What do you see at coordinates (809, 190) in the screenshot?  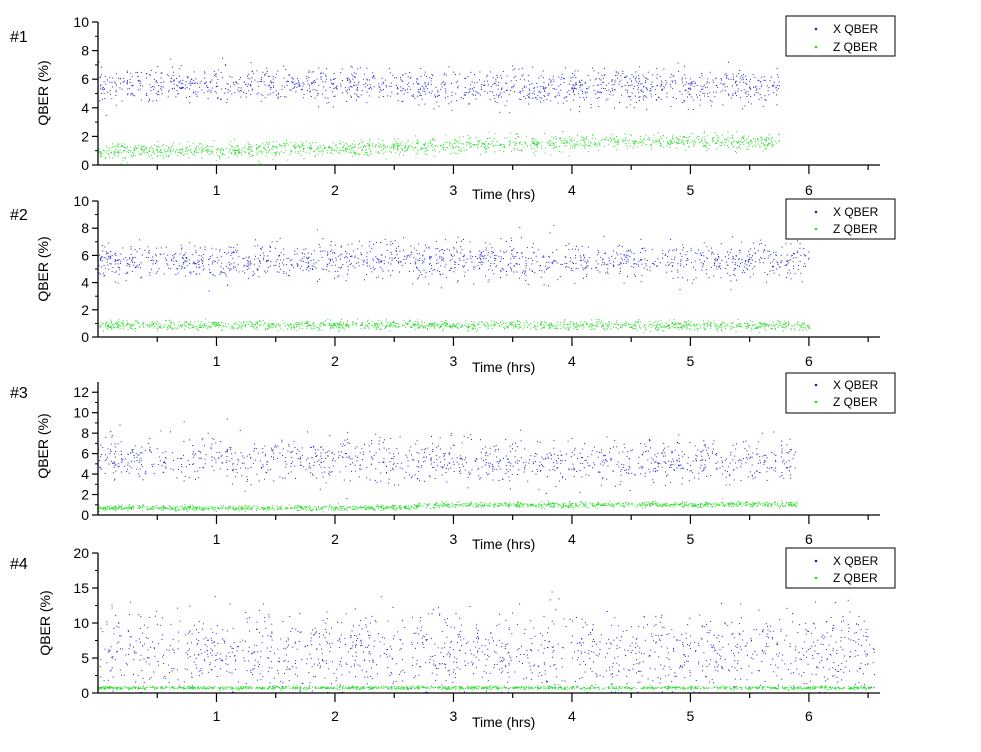 I see `x-tick-label: 6` at bounding box center [809, 190].